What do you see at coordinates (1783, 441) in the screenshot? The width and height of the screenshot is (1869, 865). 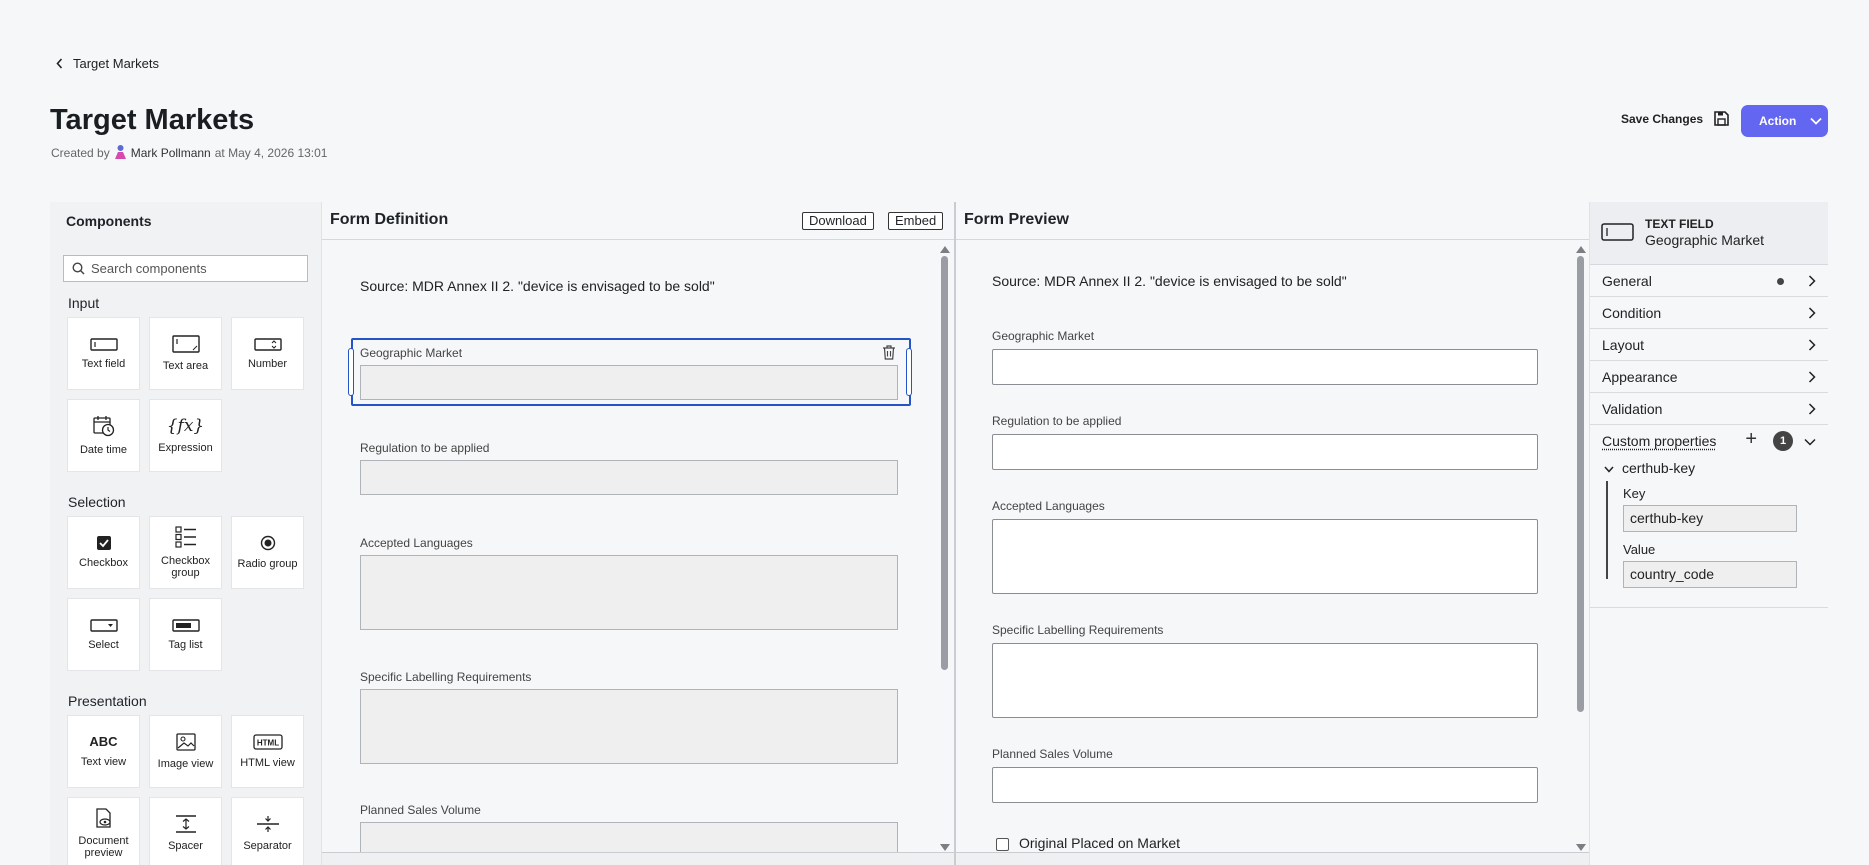 I see `property-count-badge: 1` at bounding box center [1783, 441].